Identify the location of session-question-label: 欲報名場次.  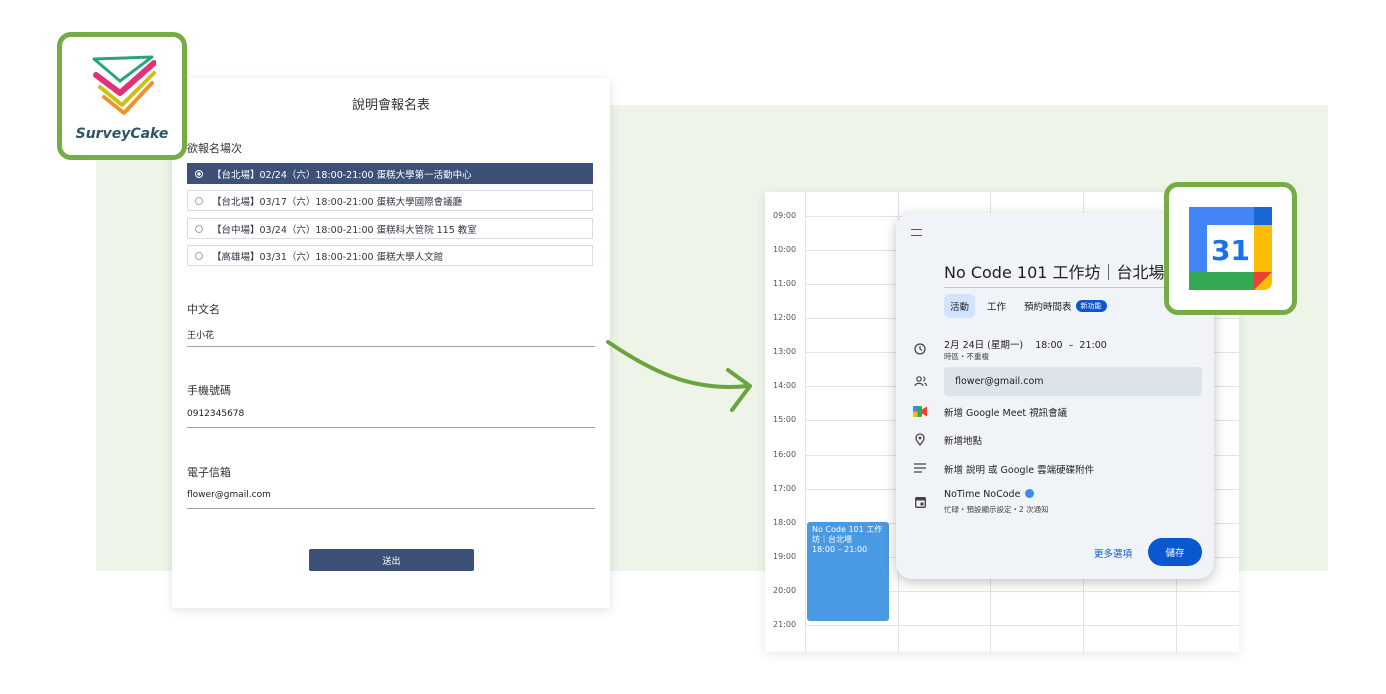
(214, 148).